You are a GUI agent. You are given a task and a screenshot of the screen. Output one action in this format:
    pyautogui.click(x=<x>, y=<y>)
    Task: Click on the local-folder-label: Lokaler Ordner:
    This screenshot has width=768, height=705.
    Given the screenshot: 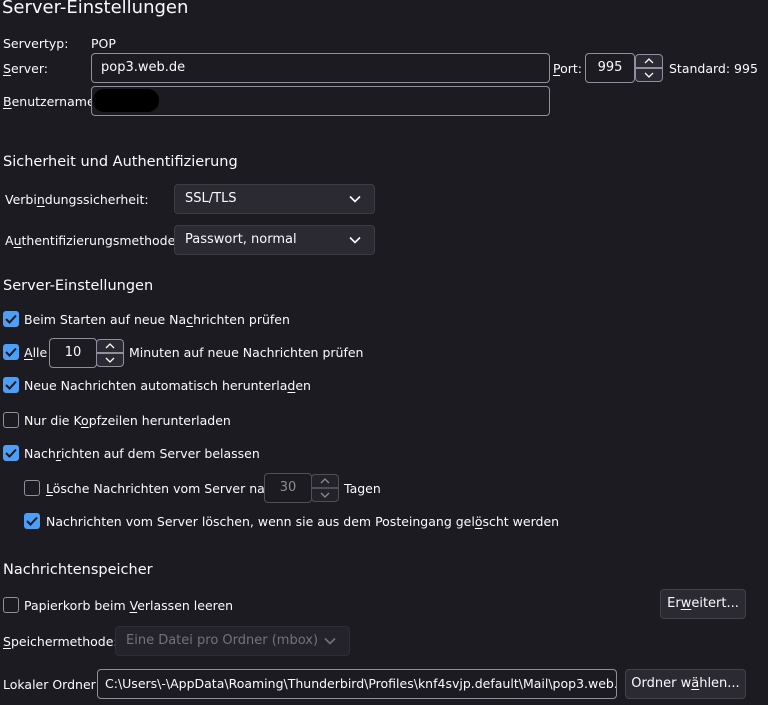 What is the action you would take?
    pyautogui.click(x=51, y=684)
    